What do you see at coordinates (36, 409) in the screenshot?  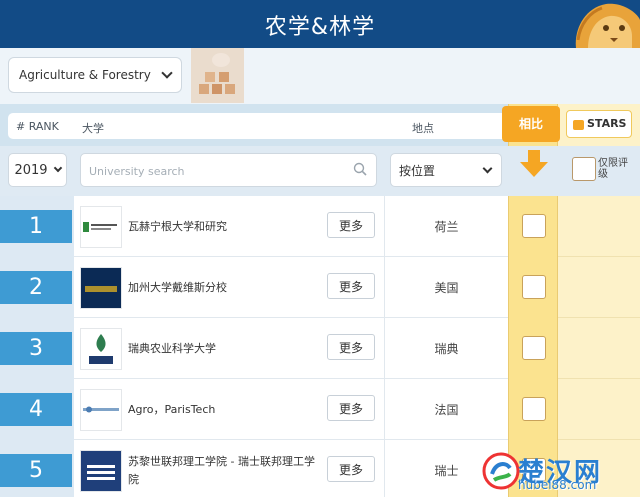 I see `rank-number: 4` at bounding box center [36, 409].